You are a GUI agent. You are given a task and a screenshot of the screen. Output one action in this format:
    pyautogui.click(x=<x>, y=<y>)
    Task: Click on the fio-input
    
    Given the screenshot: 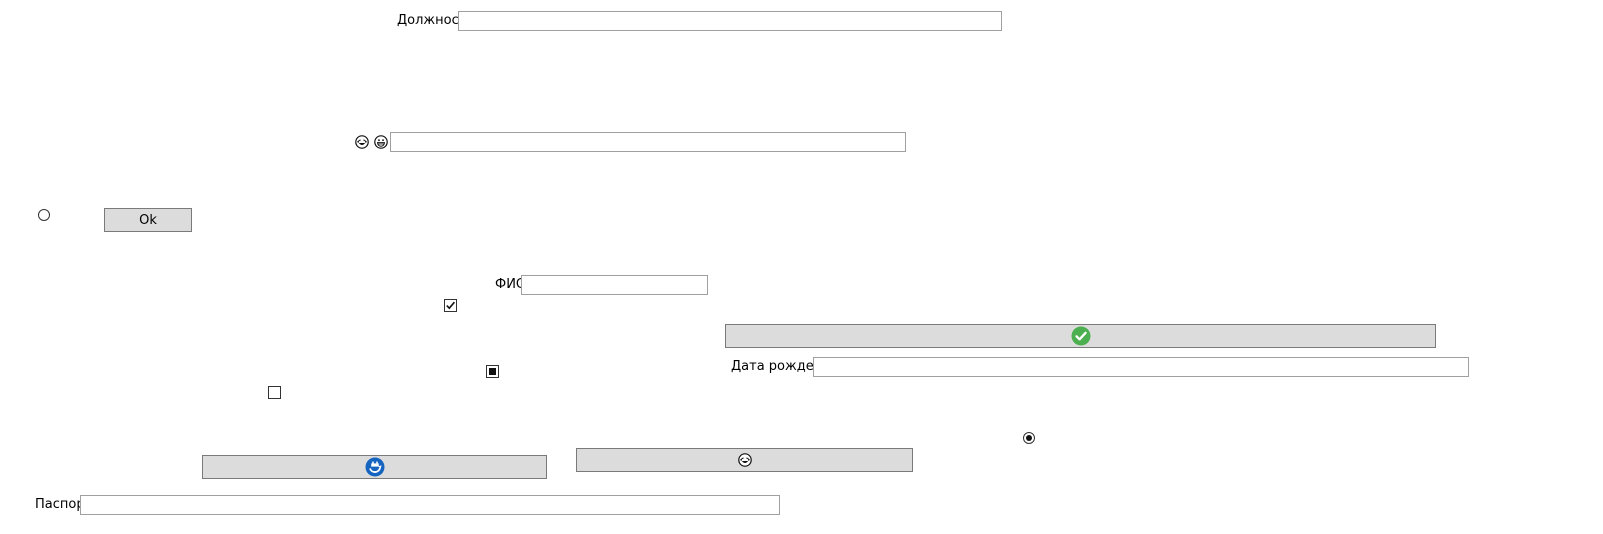 What is the action you would take?
    pyautogui.click(x=614, y=285)
    